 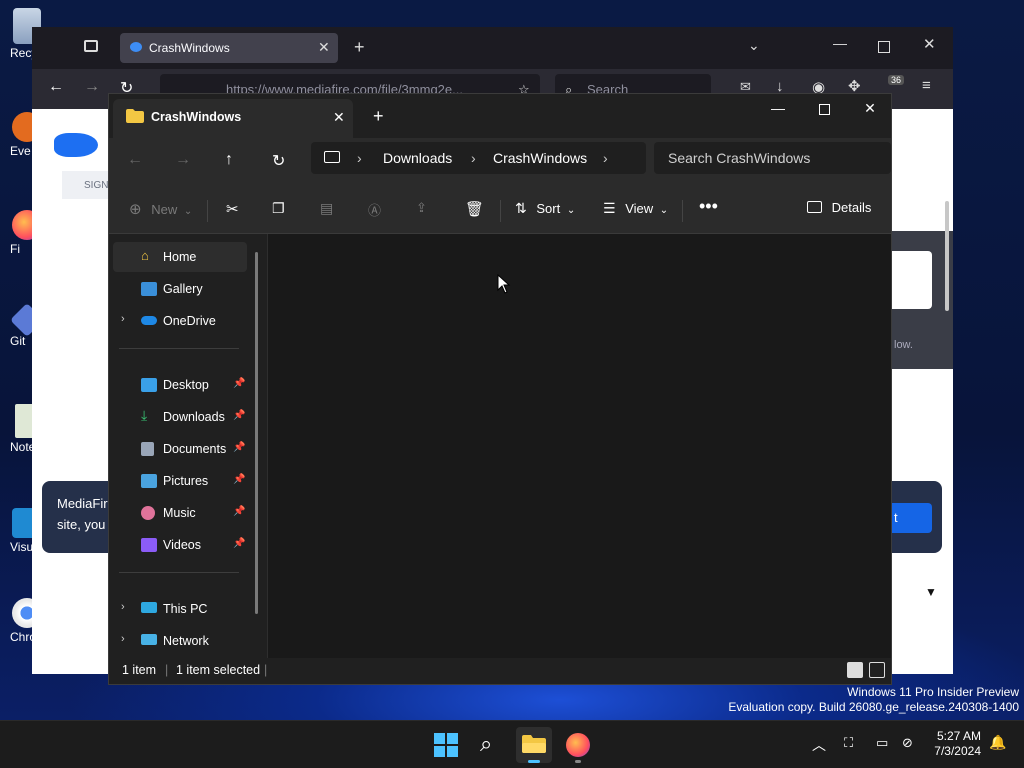 What do you see at coordinates (147, 449) in the screenshot?
I see `documents-icon` at bounding box center [147, 449].